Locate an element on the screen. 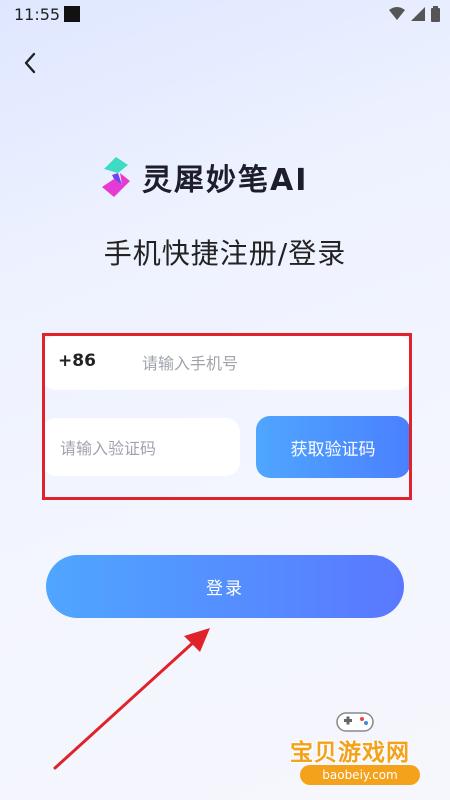 The image size is (450, 800). wifi-icon is located at coordinates (397, 13).